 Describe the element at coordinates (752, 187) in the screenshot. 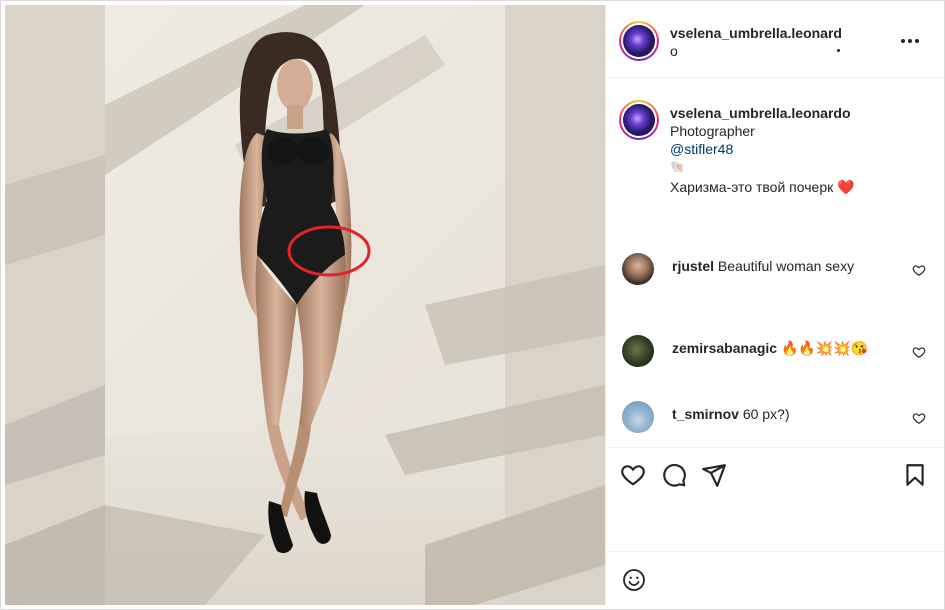

I see `caption-text: Харизма-это твой почерк` at that location.